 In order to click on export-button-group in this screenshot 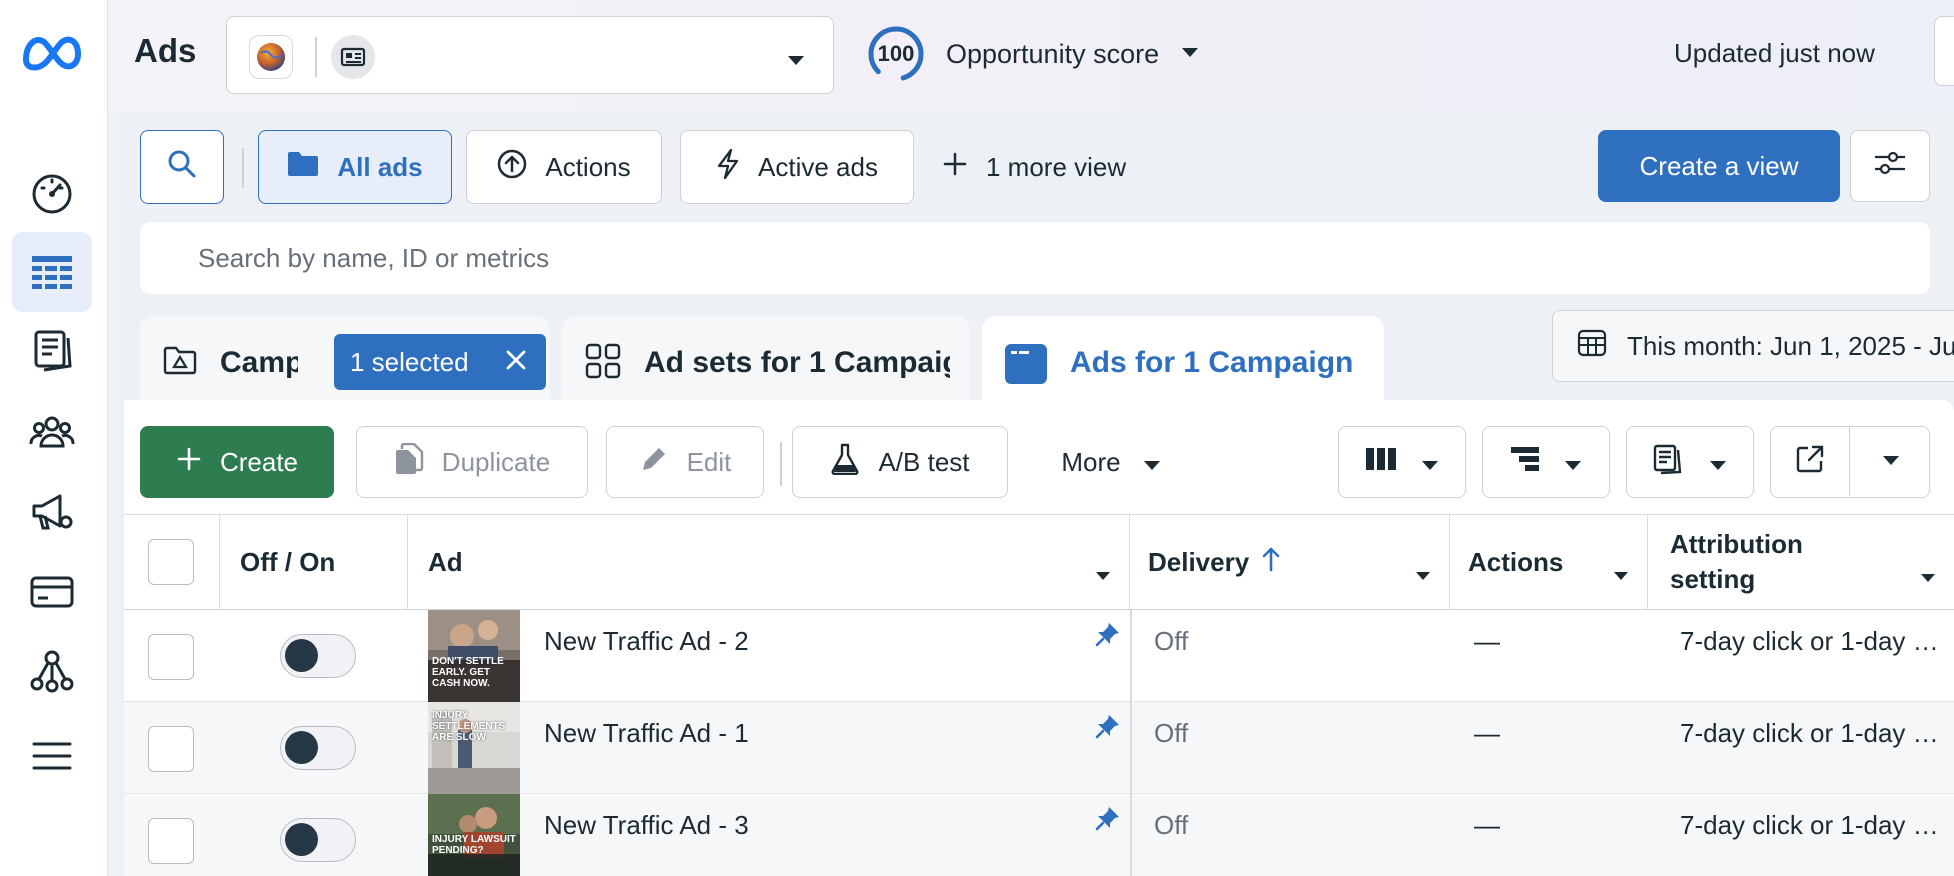, I will do `click(1850, 462)`.